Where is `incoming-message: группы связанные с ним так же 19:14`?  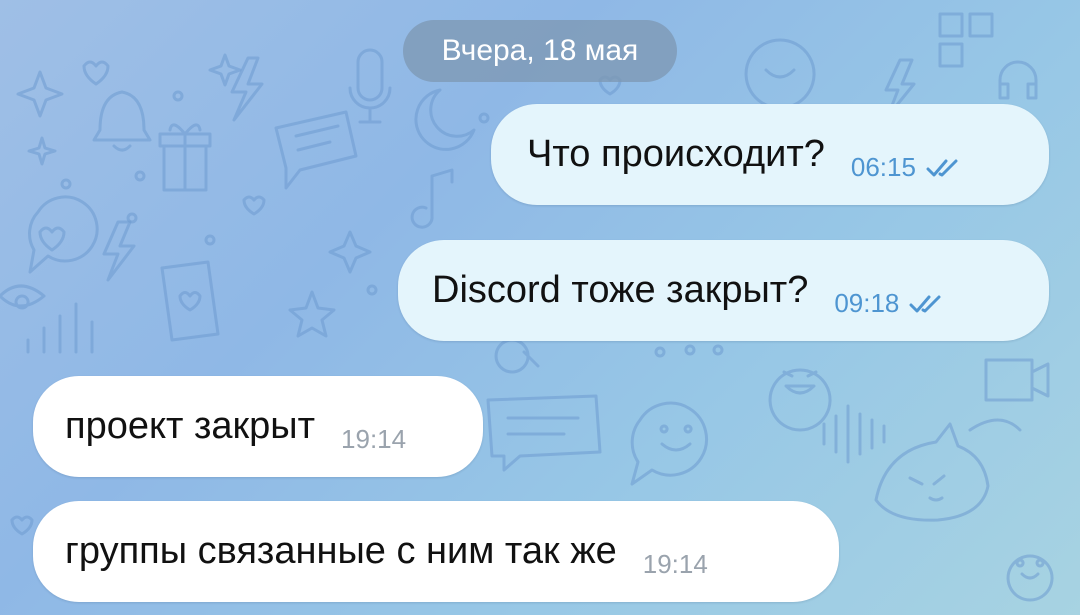
incoming-message: группы связанные с ним так же 19:14 is located at coordinates (436, 551).